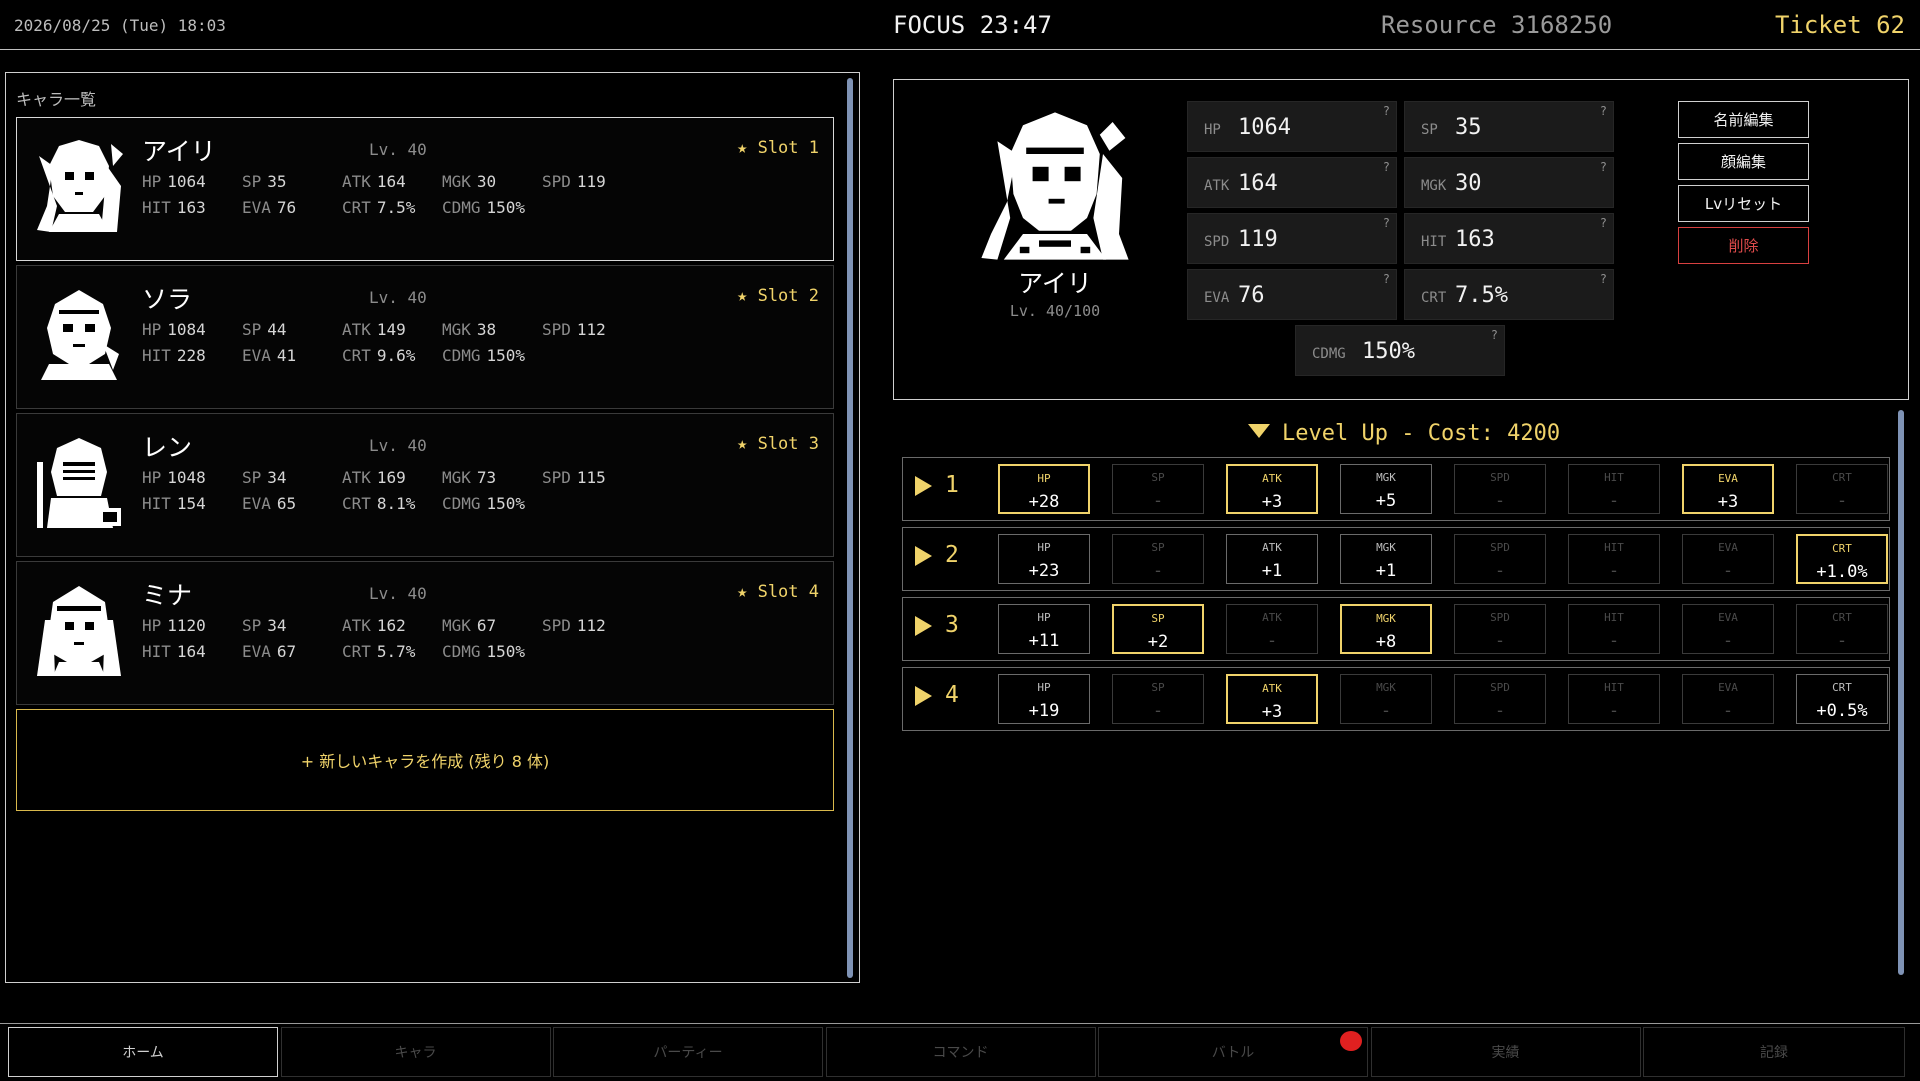 This screenshot has height=1081, width=1920. What do you see at coordinates (952, 555) in the screenshot?
I see `level-up-index: 2` at bounding box center [952, 555].